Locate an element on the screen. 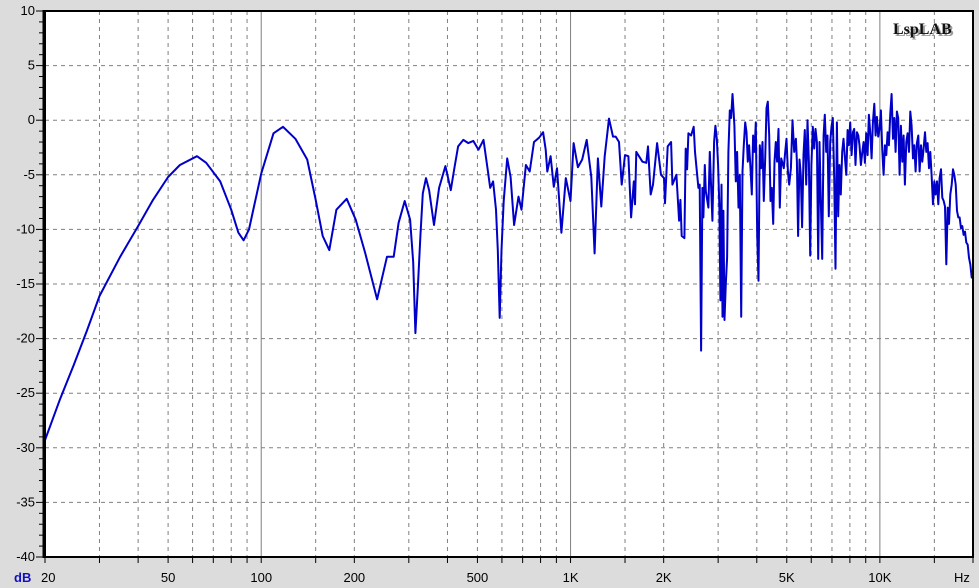 Image resolution: width=979 pixels, height=588 pixels. logo-text: LspLAB is located at coordinates (922, 29).